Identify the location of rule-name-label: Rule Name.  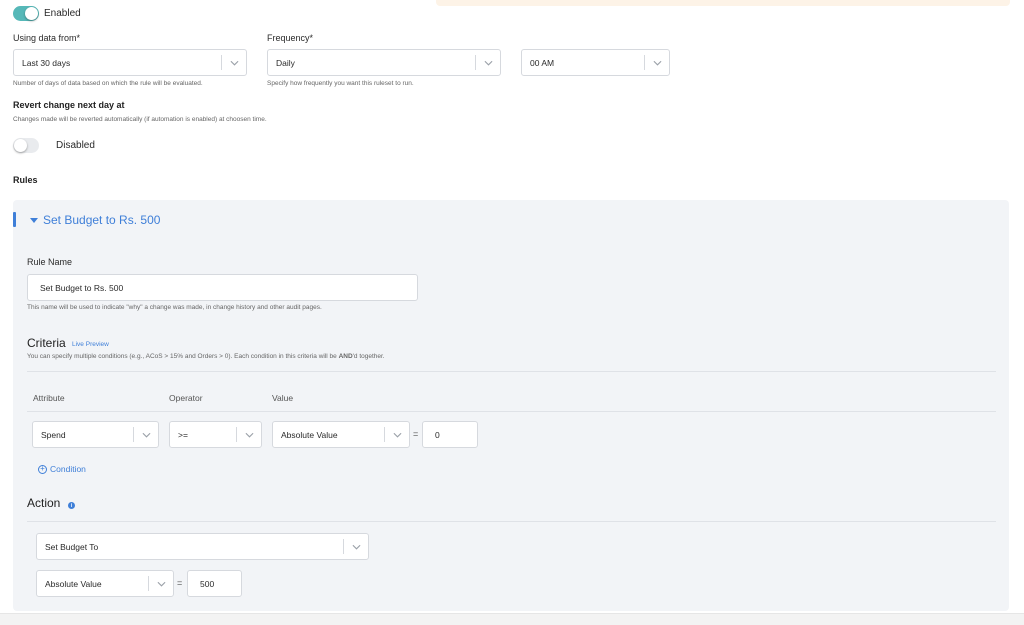
(50, 262).